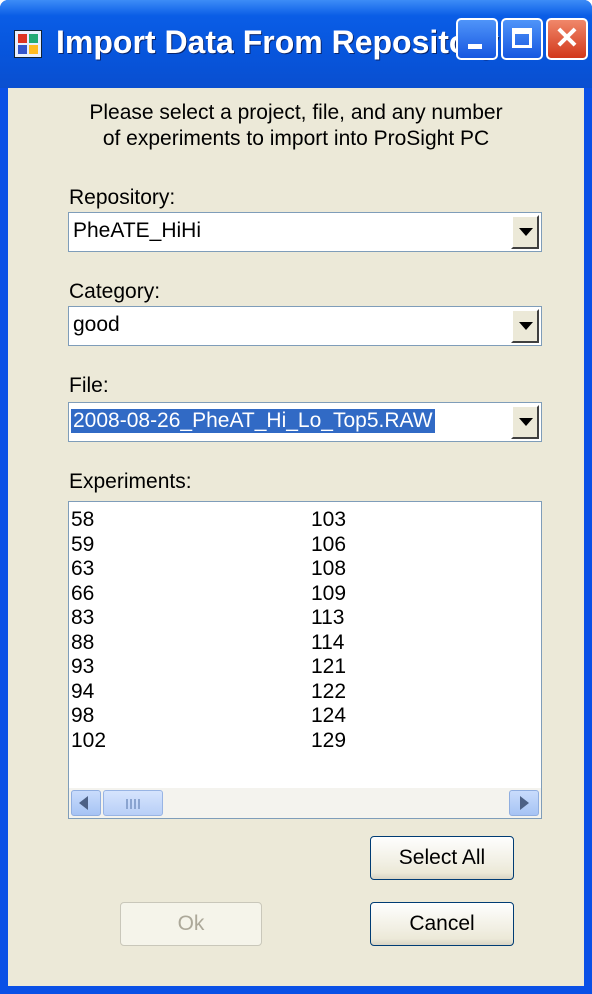 This screenshot has height=994, width=592. I want to click on repository-dropdown-button, so click(525, 232).